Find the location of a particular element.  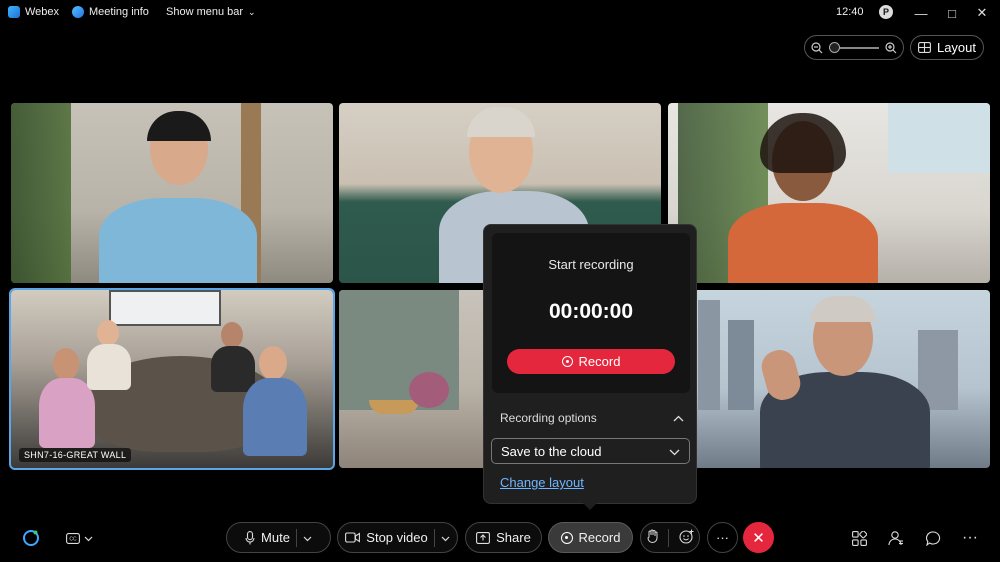

share-button: Share is located at coordinates (503, 537).